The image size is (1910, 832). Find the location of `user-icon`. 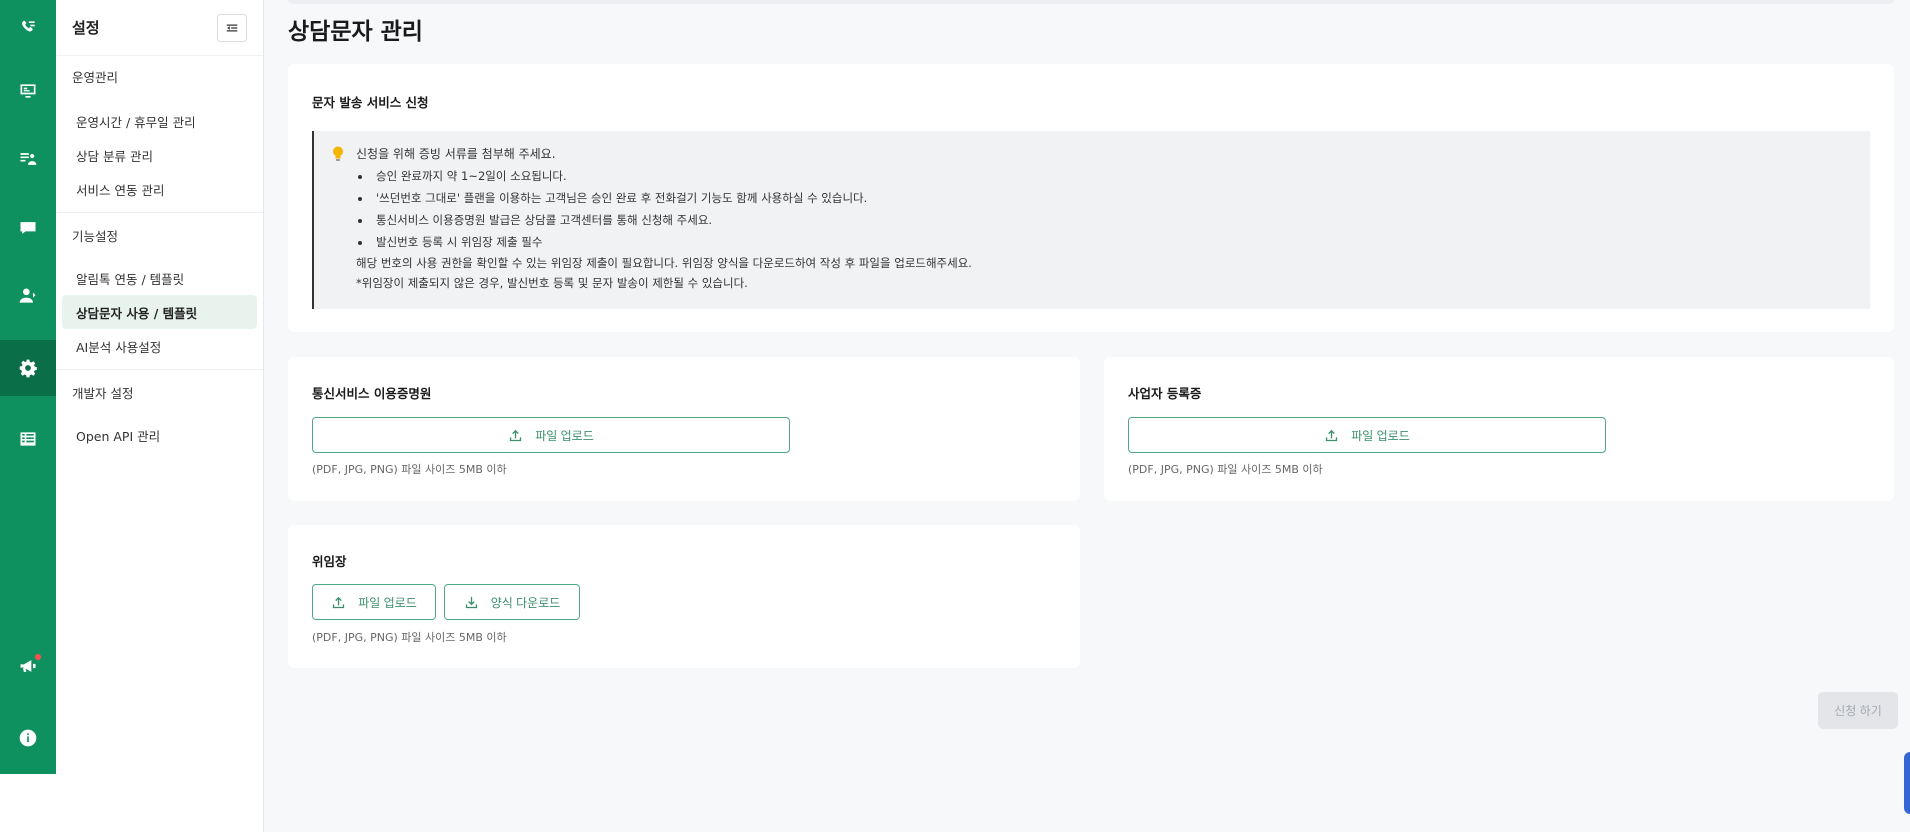

user-icon is located at coordinates (27, 295).